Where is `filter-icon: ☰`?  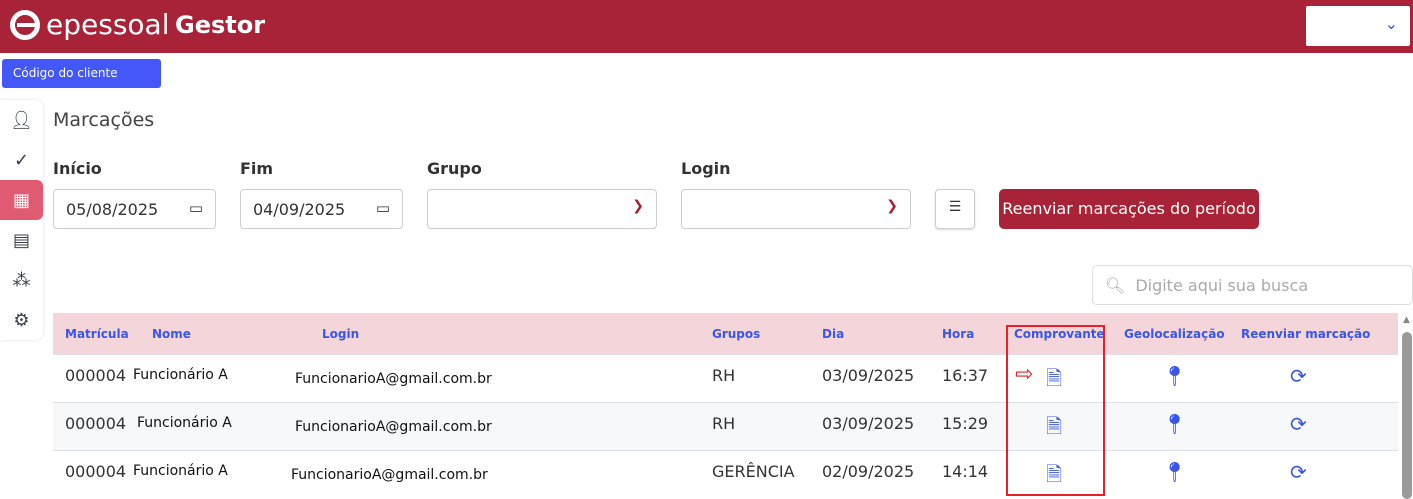
filter-icon: ☰ is located at coordinates (955, 207).